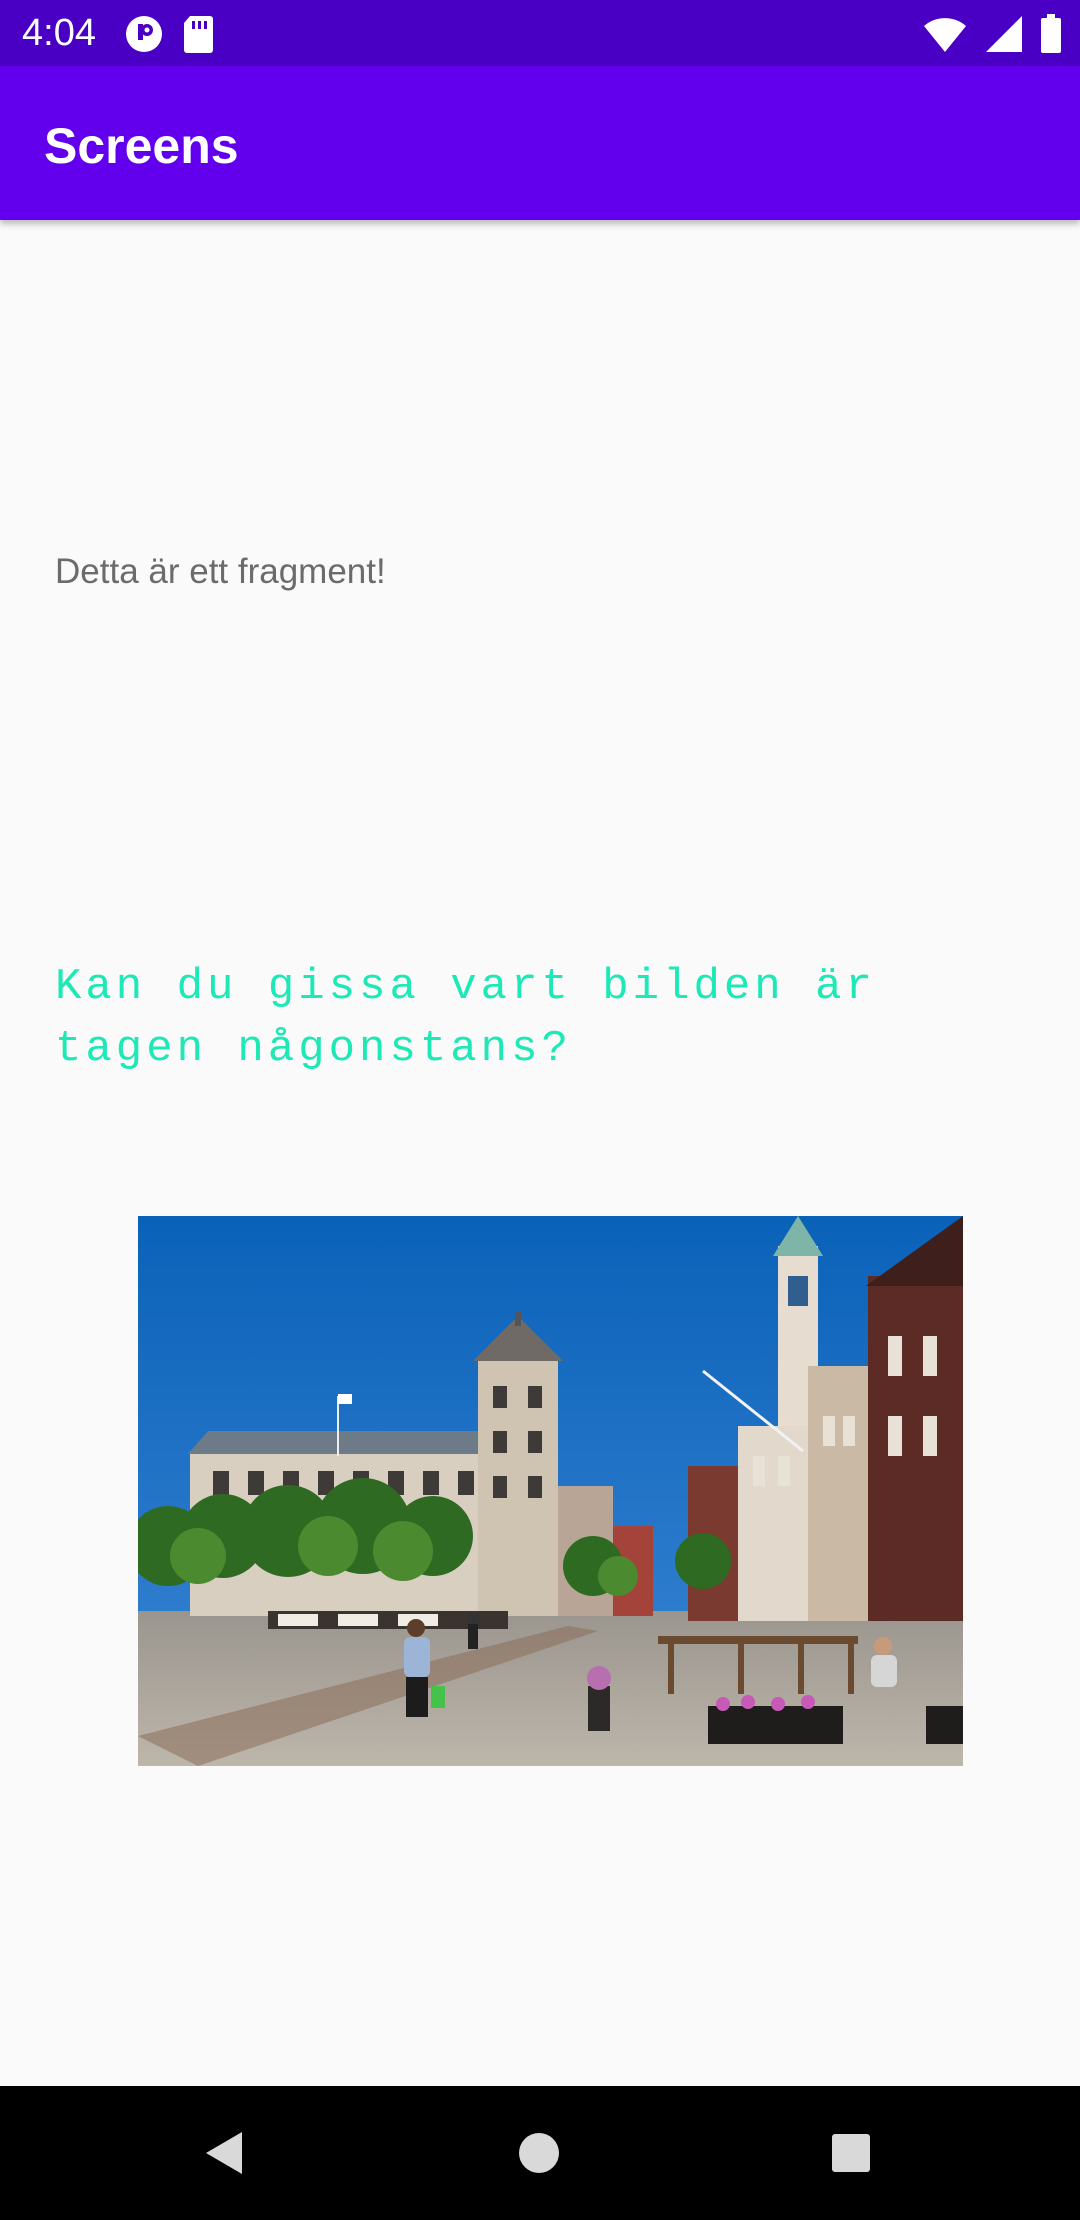 This screenshot has height=2220, width=1080. What do you see at coordinates (1051, 36) in the screenshot?
I see `battery-icon` at bounding box center [1051, 36].